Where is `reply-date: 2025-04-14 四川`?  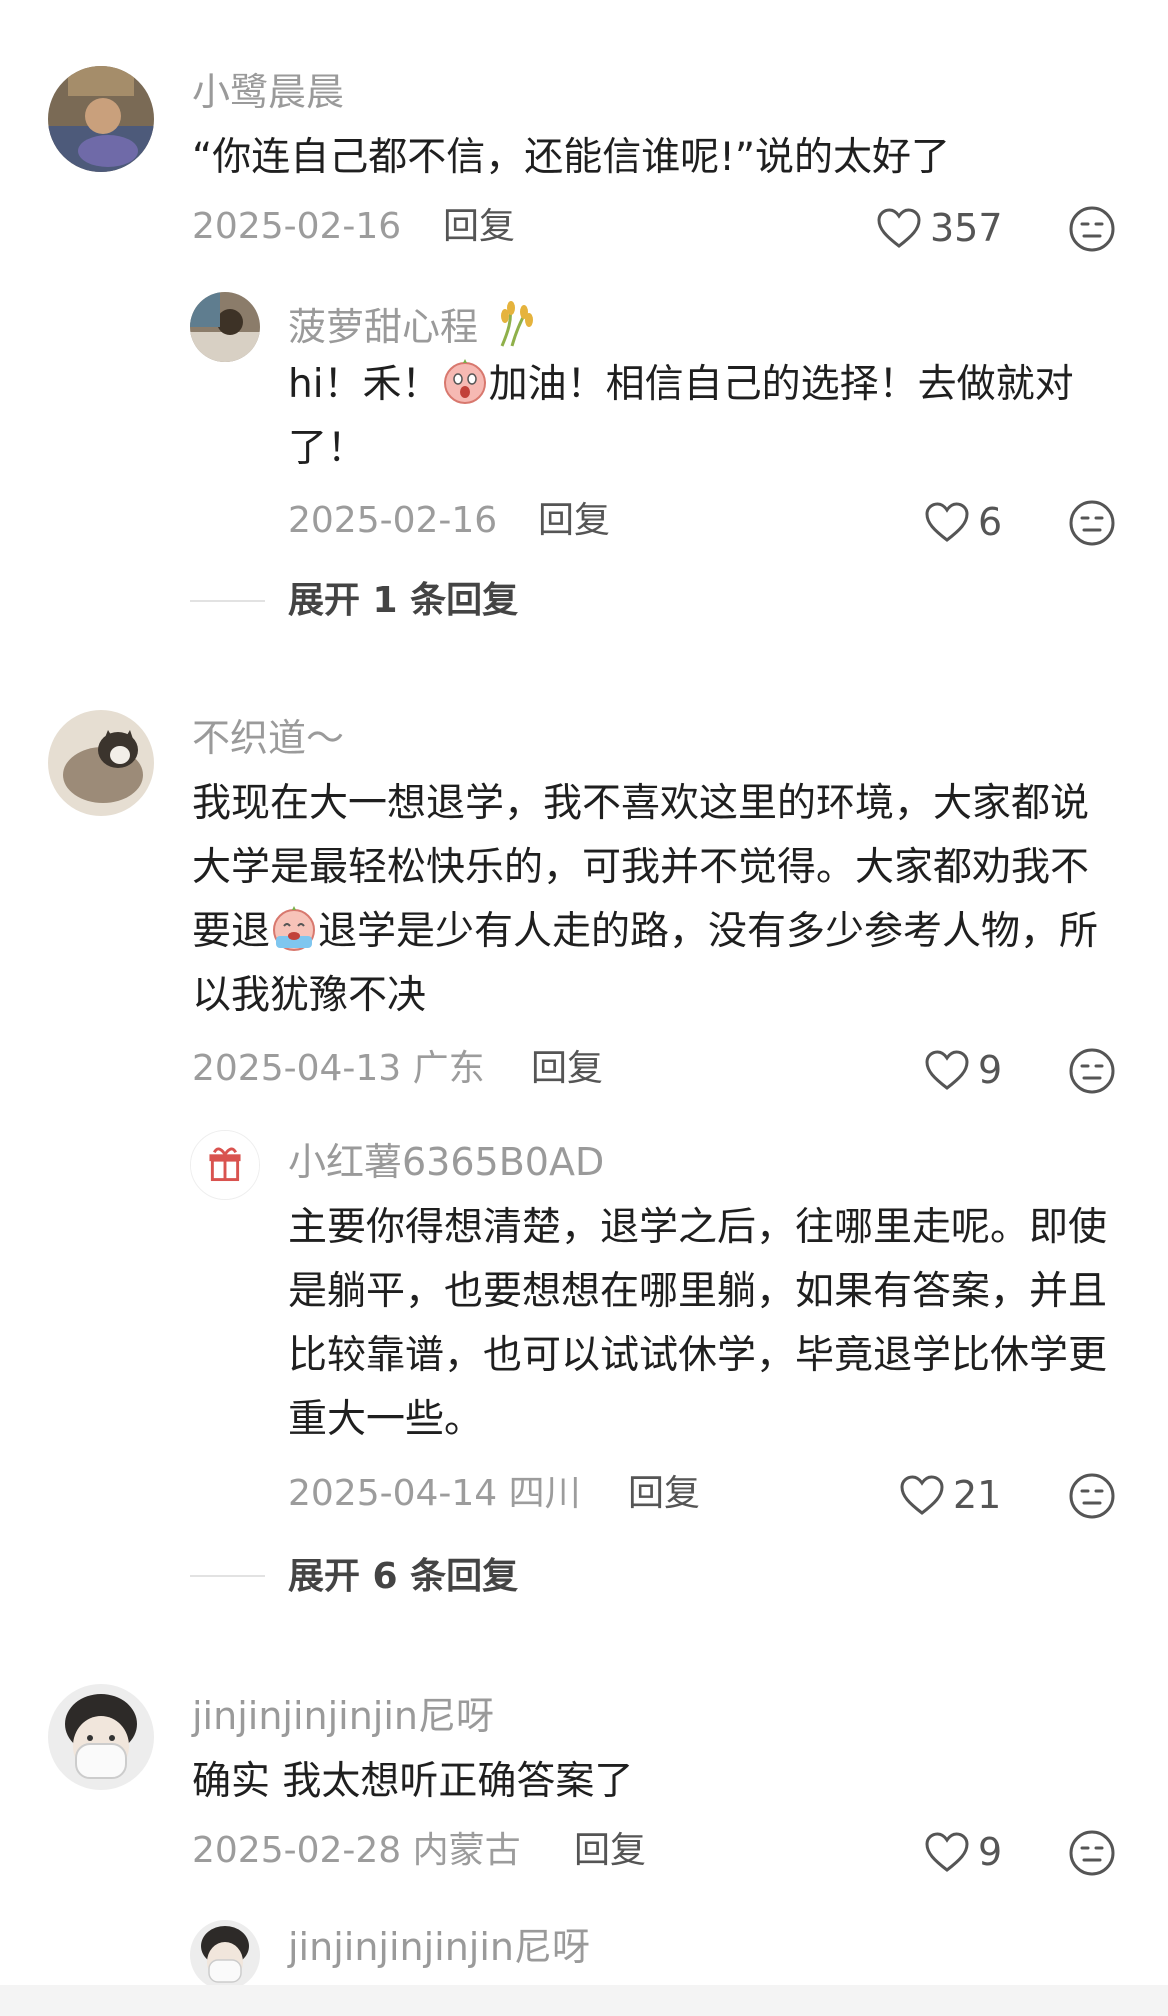 reply-date: 2025-04-14 四川 is located at coordinates (434, 1493).